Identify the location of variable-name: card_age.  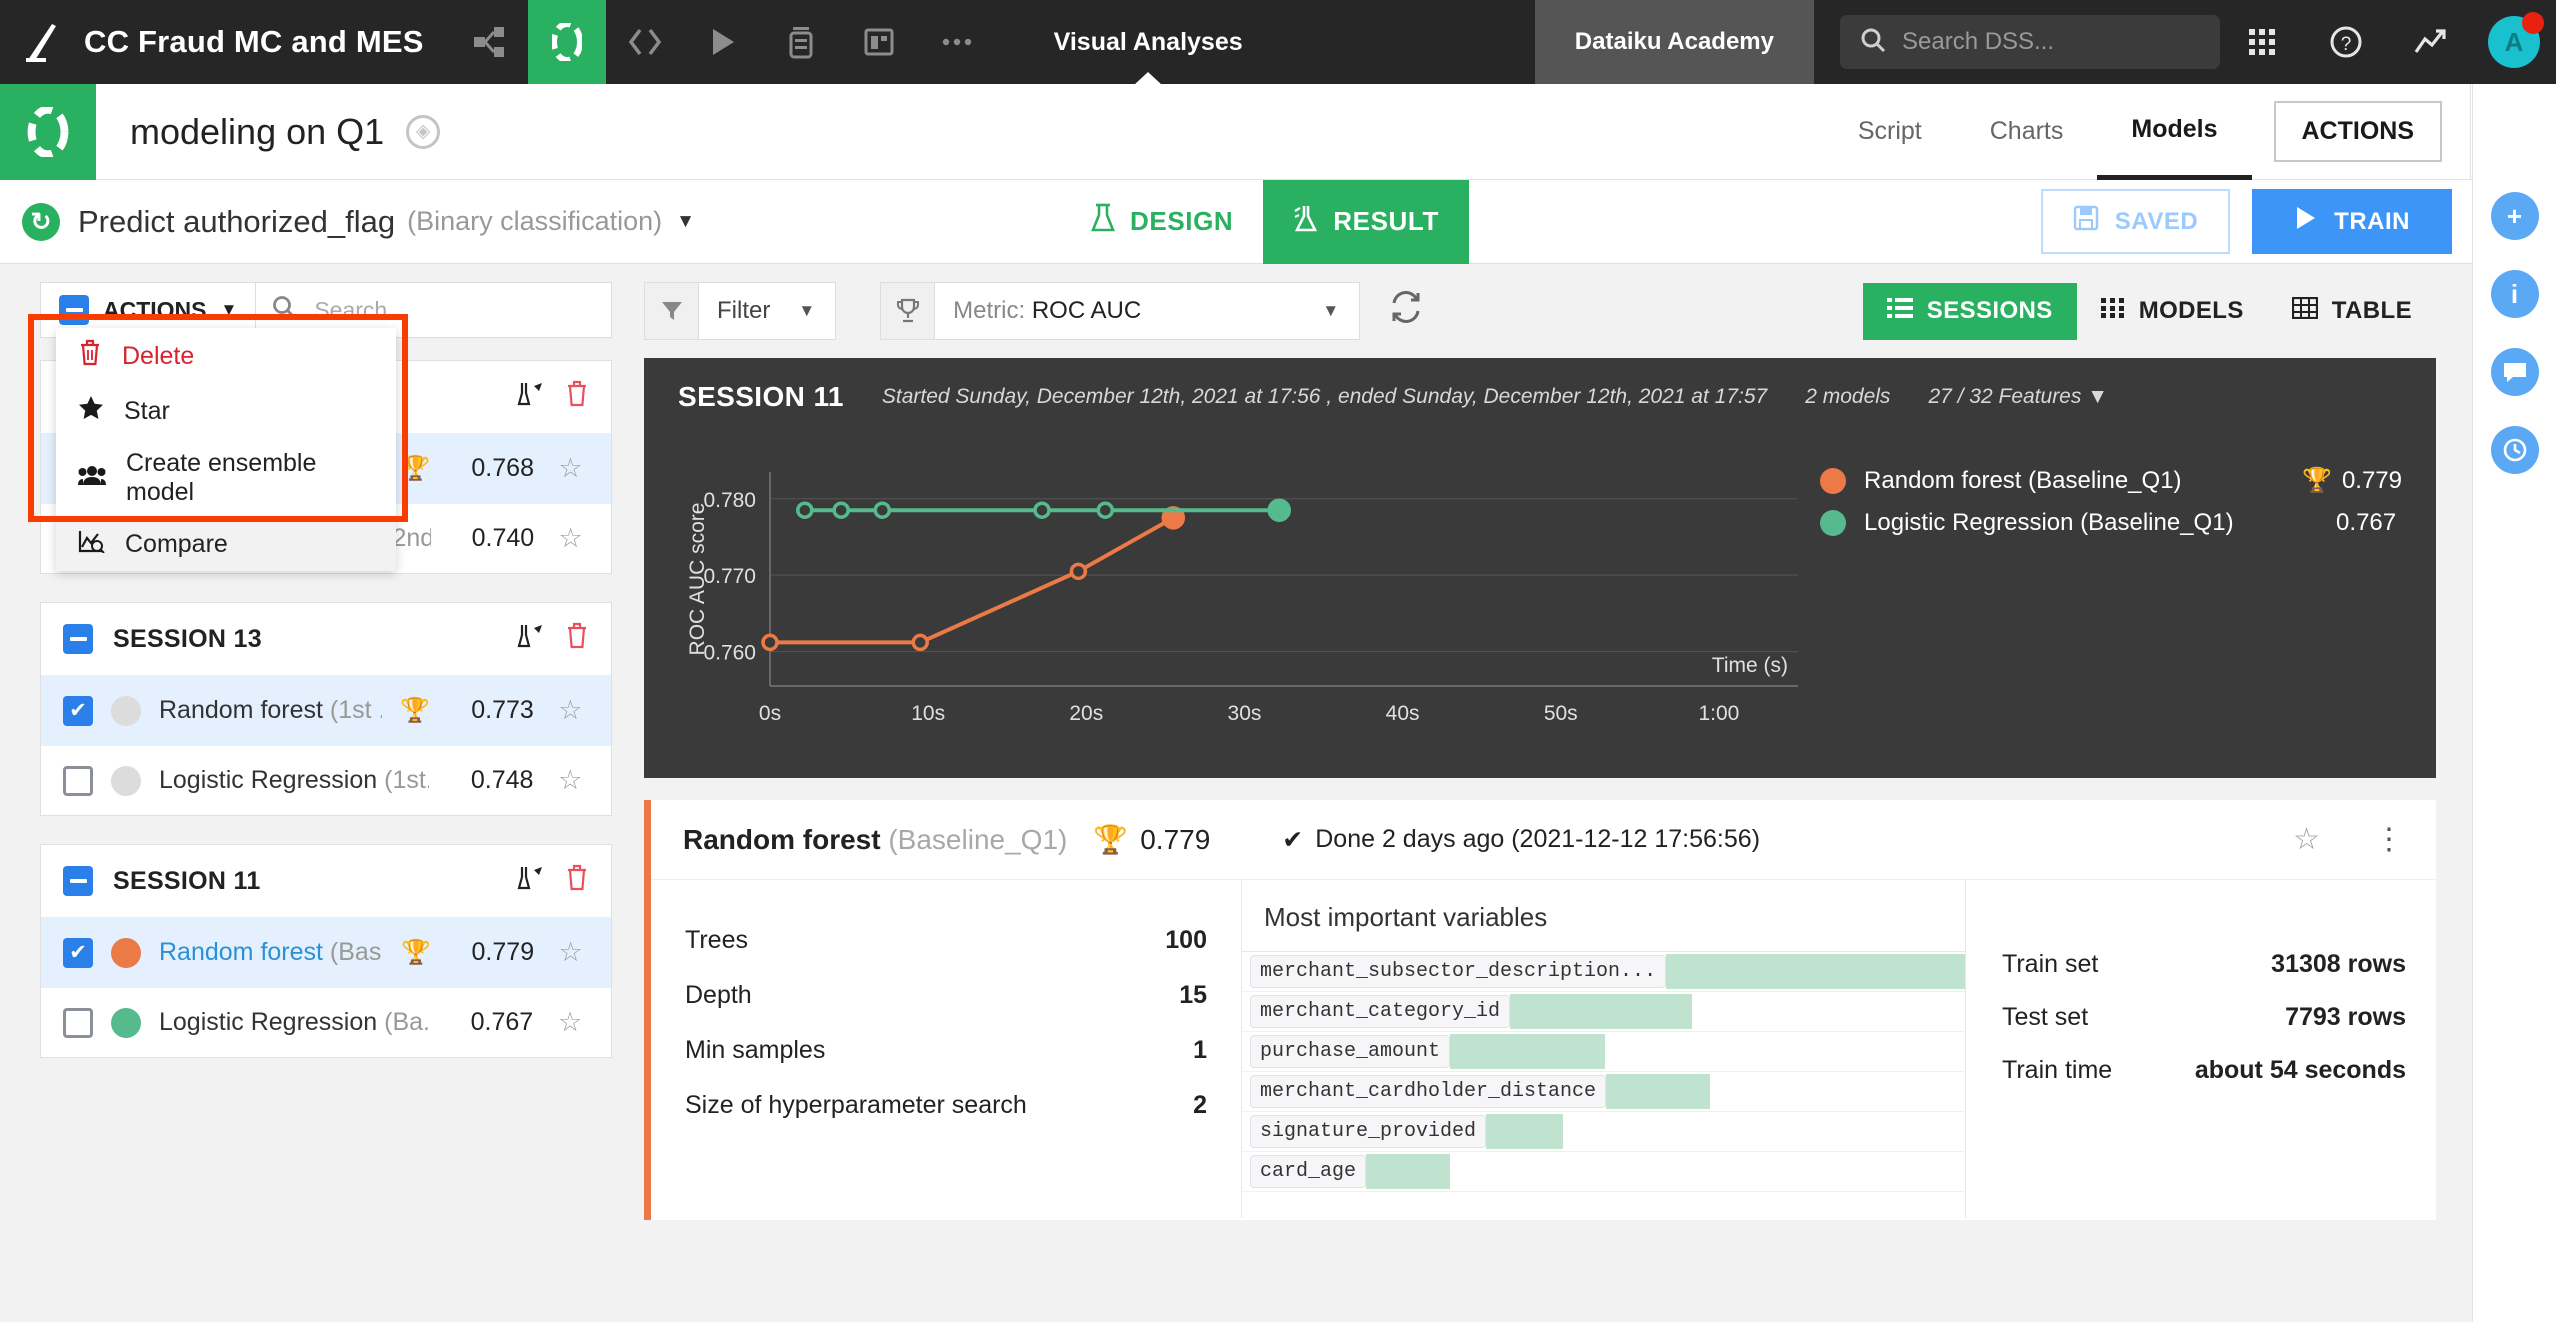
(1308, 1171).